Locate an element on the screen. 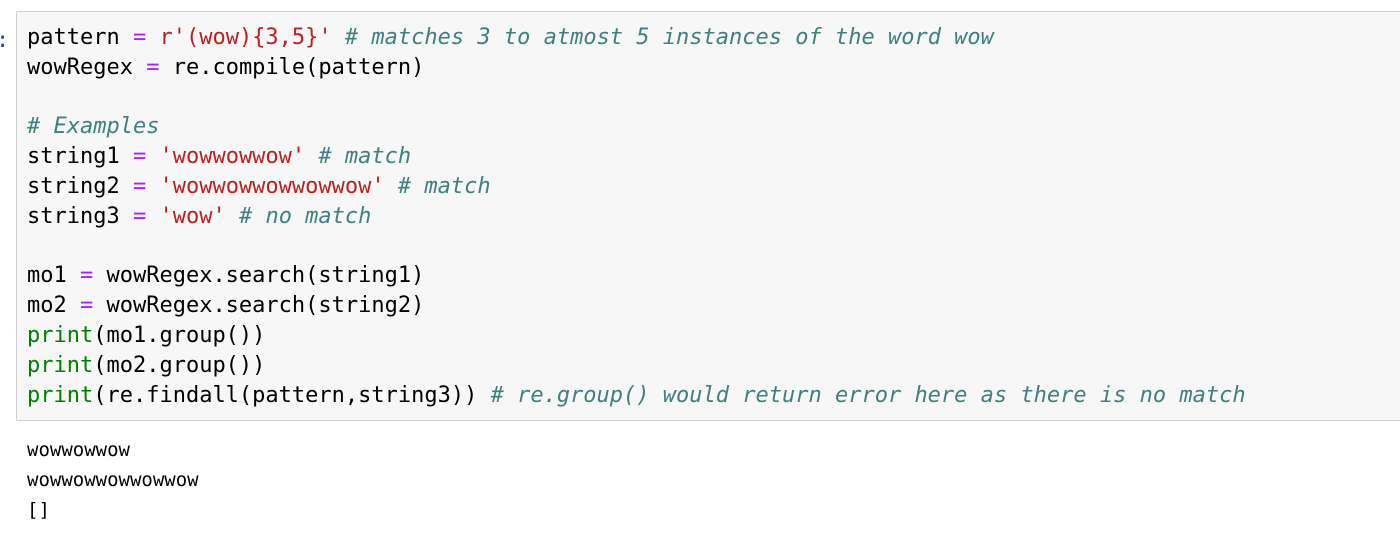 Image resolution: width=1400 pixels, height=533 pixels. code-line: wowRegex = re.compile(pattern) is located at coordinates (636, 68).